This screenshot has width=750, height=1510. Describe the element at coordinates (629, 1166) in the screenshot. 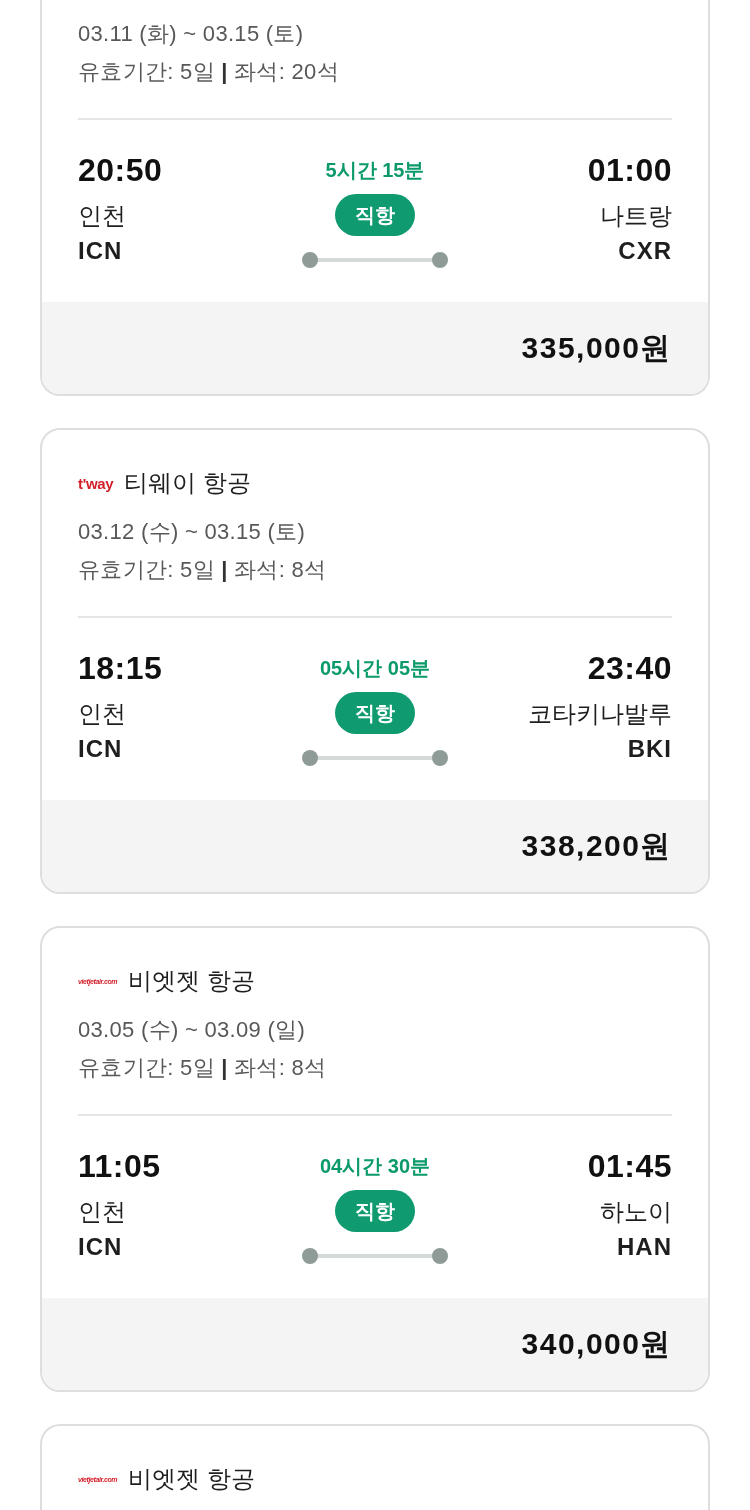

I see `arrival-time: 01:45` at that location.